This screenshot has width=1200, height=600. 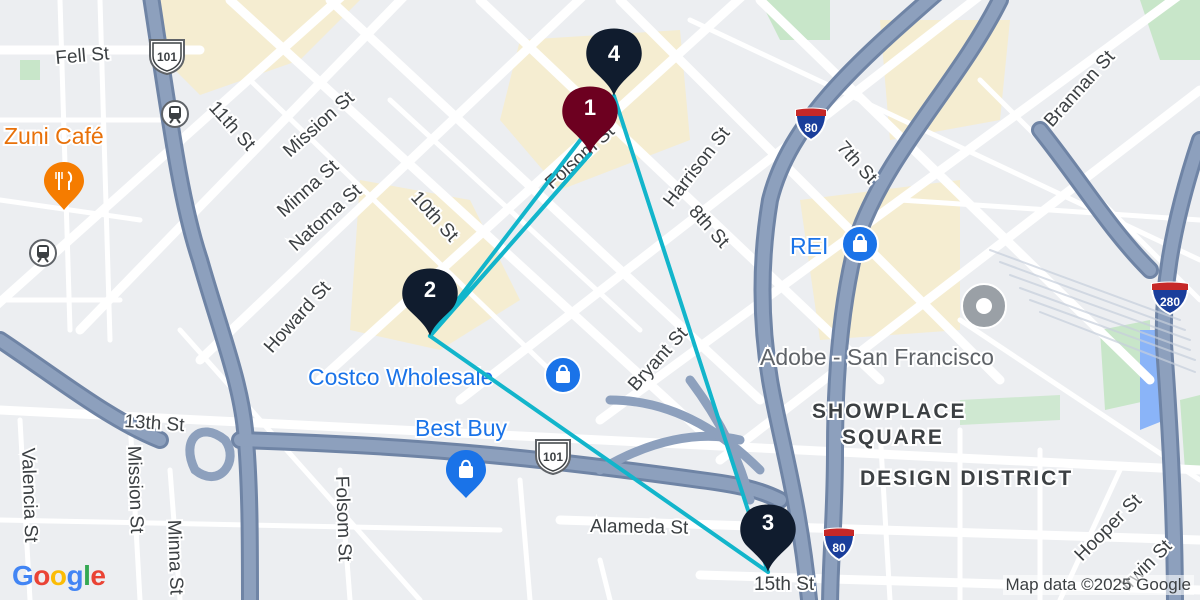 What do you see at coordinates (590, 107) in the screenshot?
I see `marker-label: 1` at bounding box center [590, 107].